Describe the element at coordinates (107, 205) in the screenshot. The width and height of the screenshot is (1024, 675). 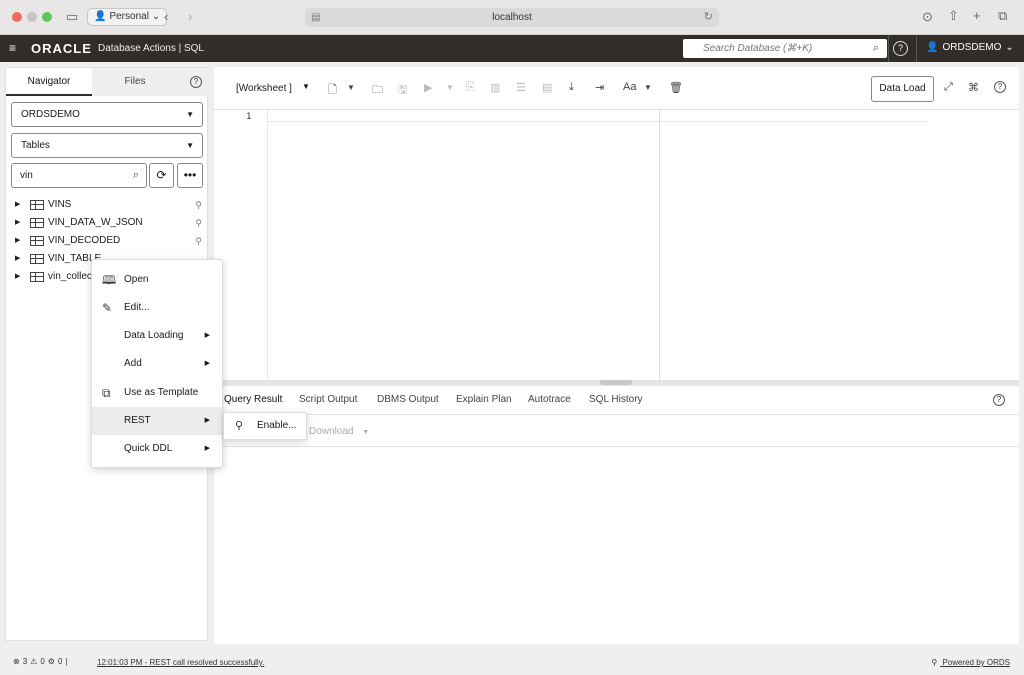
I see `tree-item: ▶ VINS ⚲` at that location.